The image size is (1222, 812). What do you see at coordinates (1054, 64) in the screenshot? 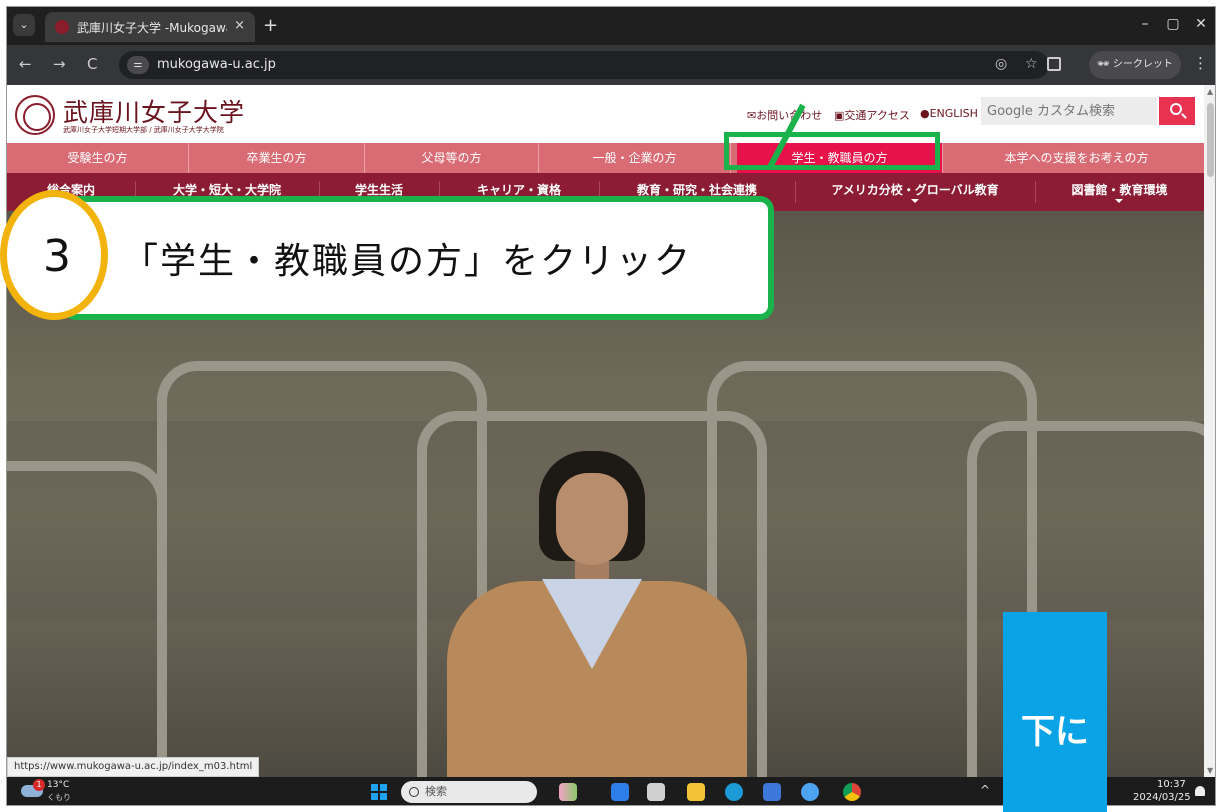
I see `side-panel-icon` at bounding box center [1054, 64].